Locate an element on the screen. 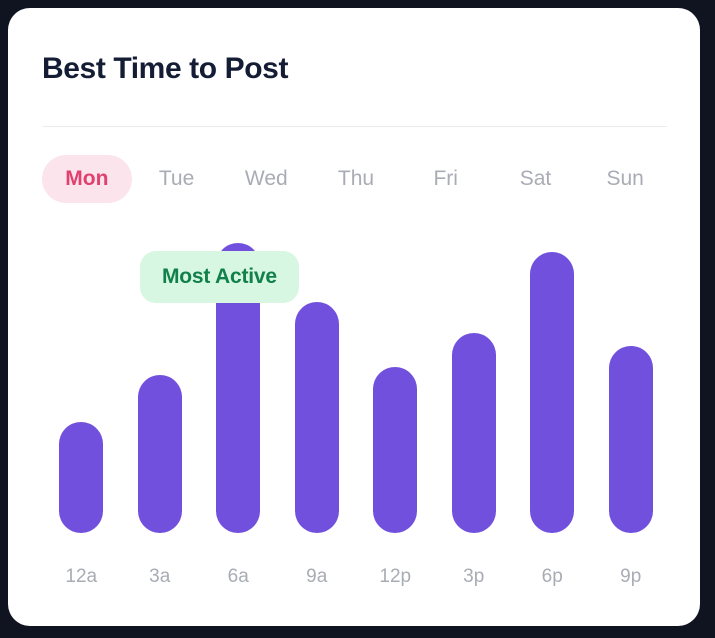  day-tab-label: Thu is located at coordinates (356, 178).